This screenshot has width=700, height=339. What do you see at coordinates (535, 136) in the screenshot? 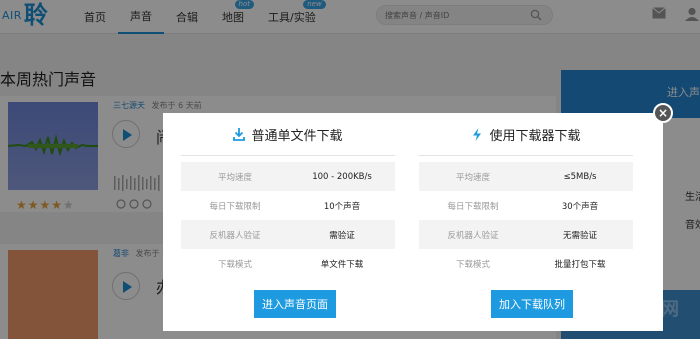
I see `column-title: 使用下载器下载` at bounding box center [535, 136].